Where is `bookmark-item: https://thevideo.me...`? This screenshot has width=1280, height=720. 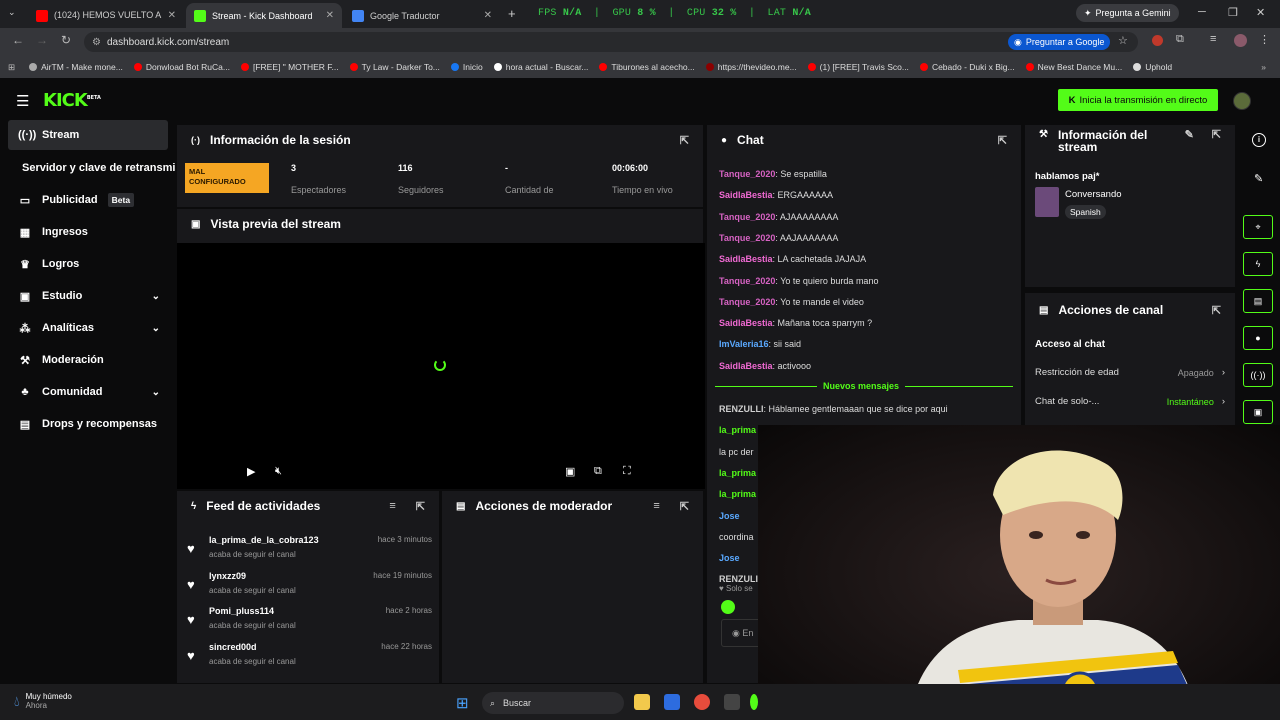
bookmark-item: https://thevideo.me... is located at coordinates (751, 67).